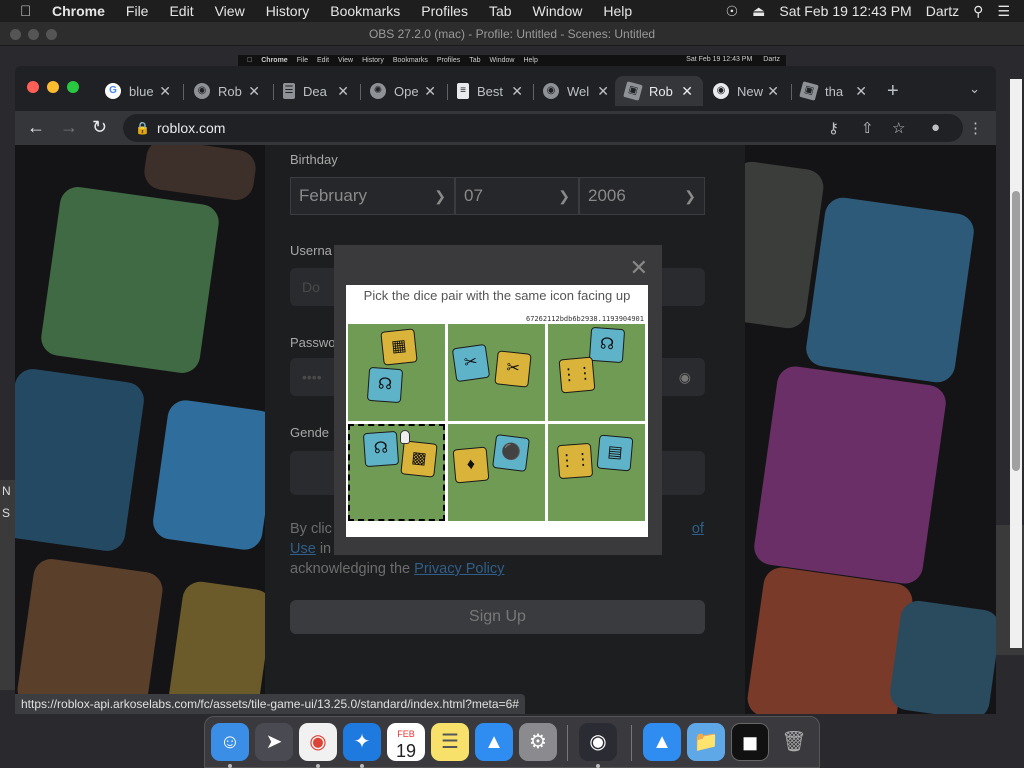 The image size is (1024, 768). I want to click on tab-5: ≡ Best ✕, so click(490, 91).